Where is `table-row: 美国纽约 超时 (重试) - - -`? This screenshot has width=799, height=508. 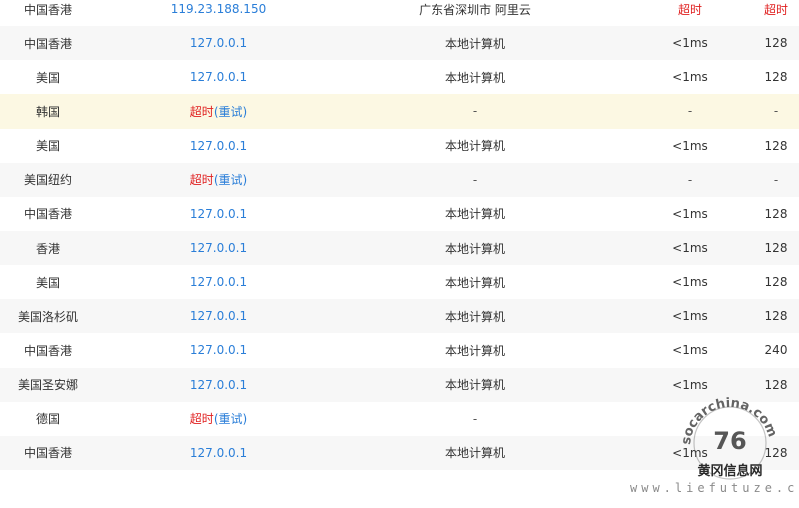
table-row: 美国纽约 超时 (重试) - - - is located at coordinates (399, 179).